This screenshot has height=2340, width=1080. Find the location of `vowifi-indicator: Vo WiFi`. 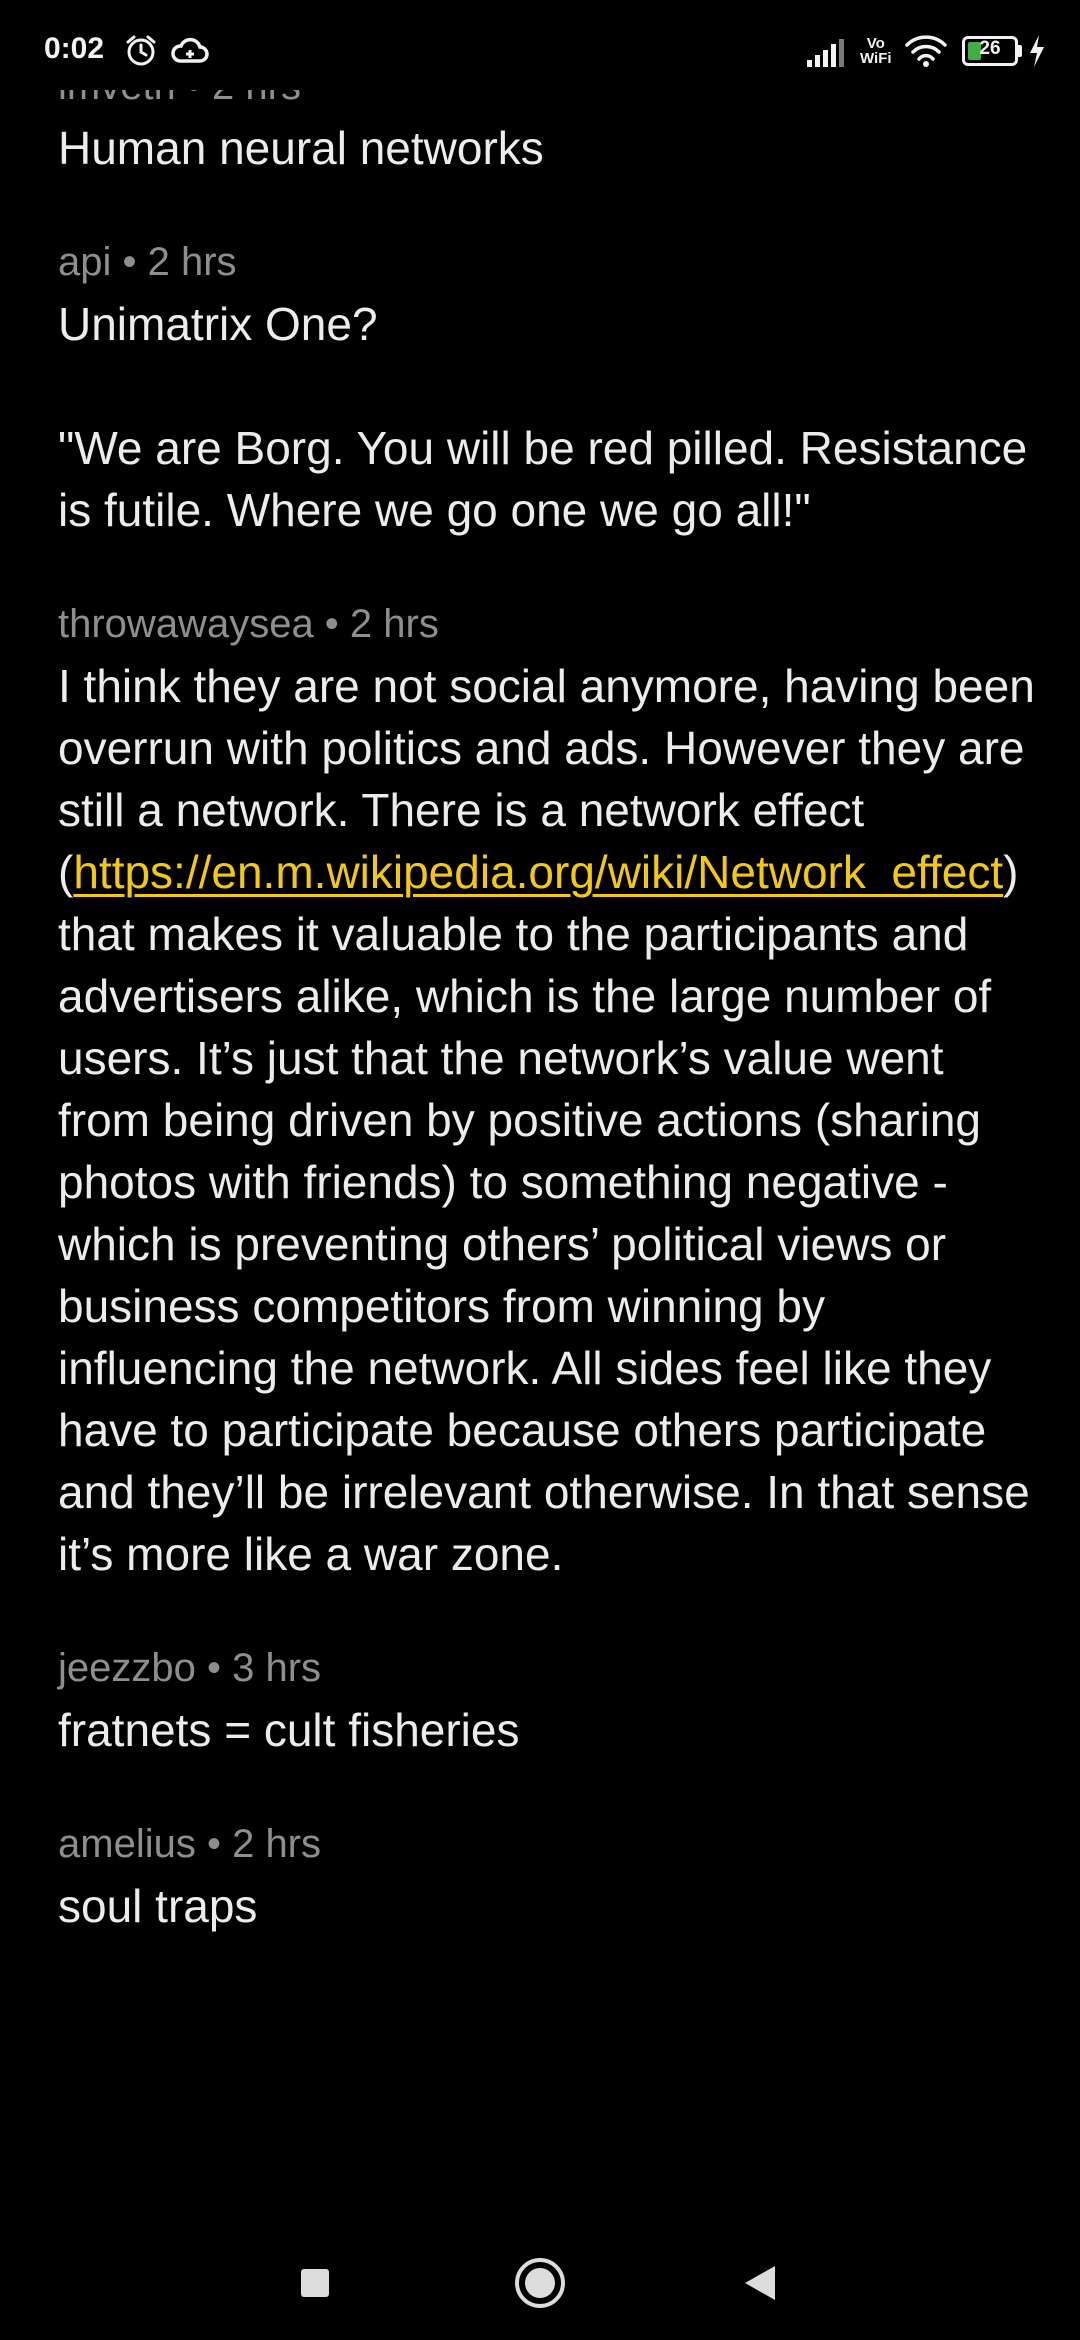

vowifi-indicator: Vo WiFi is located at coordinates (876, 51).